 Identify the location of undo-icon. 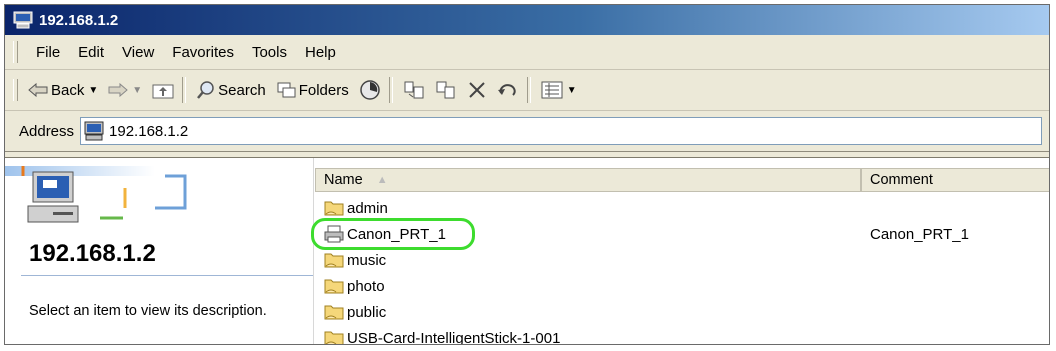
(506, 90).